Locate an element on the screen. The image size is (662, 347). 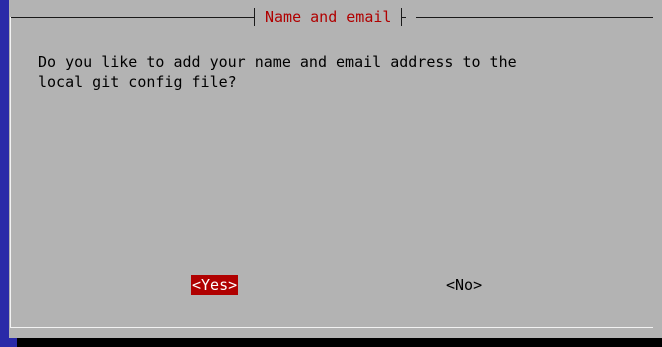
title-right-bracket is located at coordinates (403, 17).